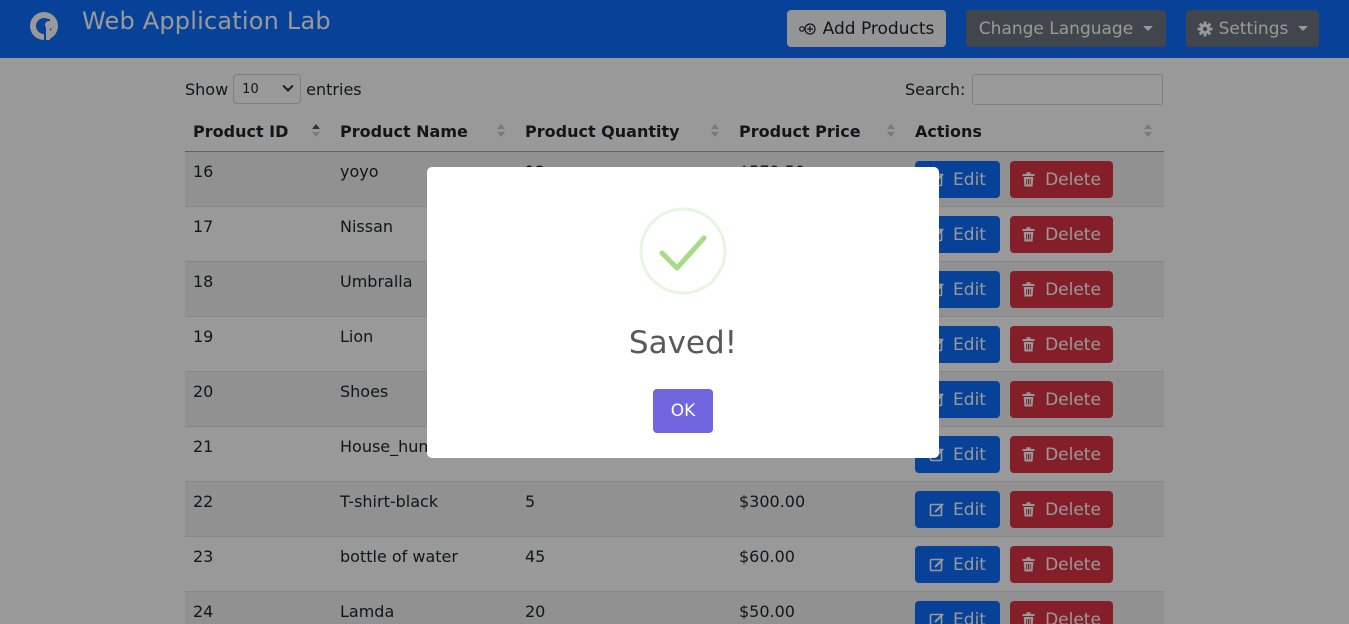  What do you see at coordinates (683, 411) in the screenshot?
I see `ok-button: OK` at bounding box center [683, 411].